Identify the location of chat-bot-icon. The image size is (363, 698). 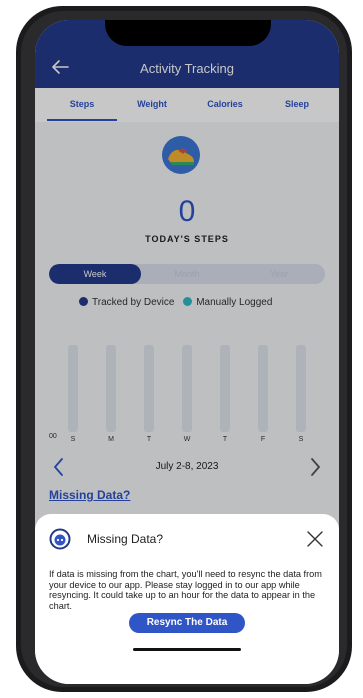
(60, 539).